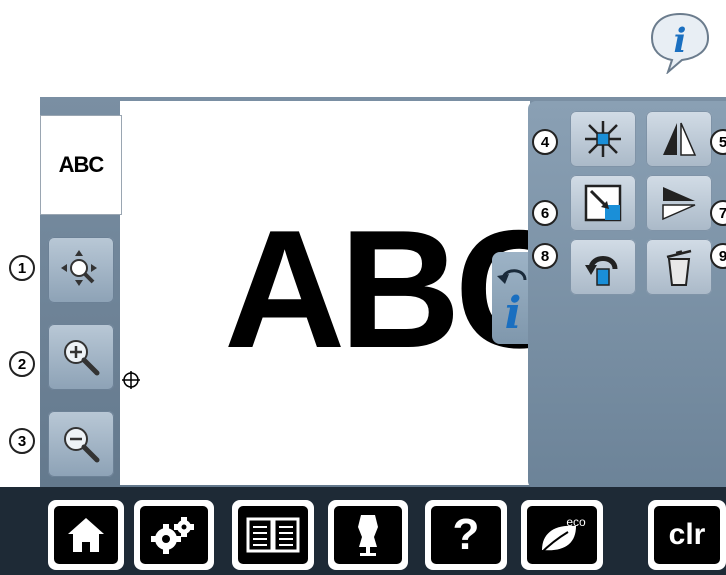  I want to click on home-button, so click(86, 535).